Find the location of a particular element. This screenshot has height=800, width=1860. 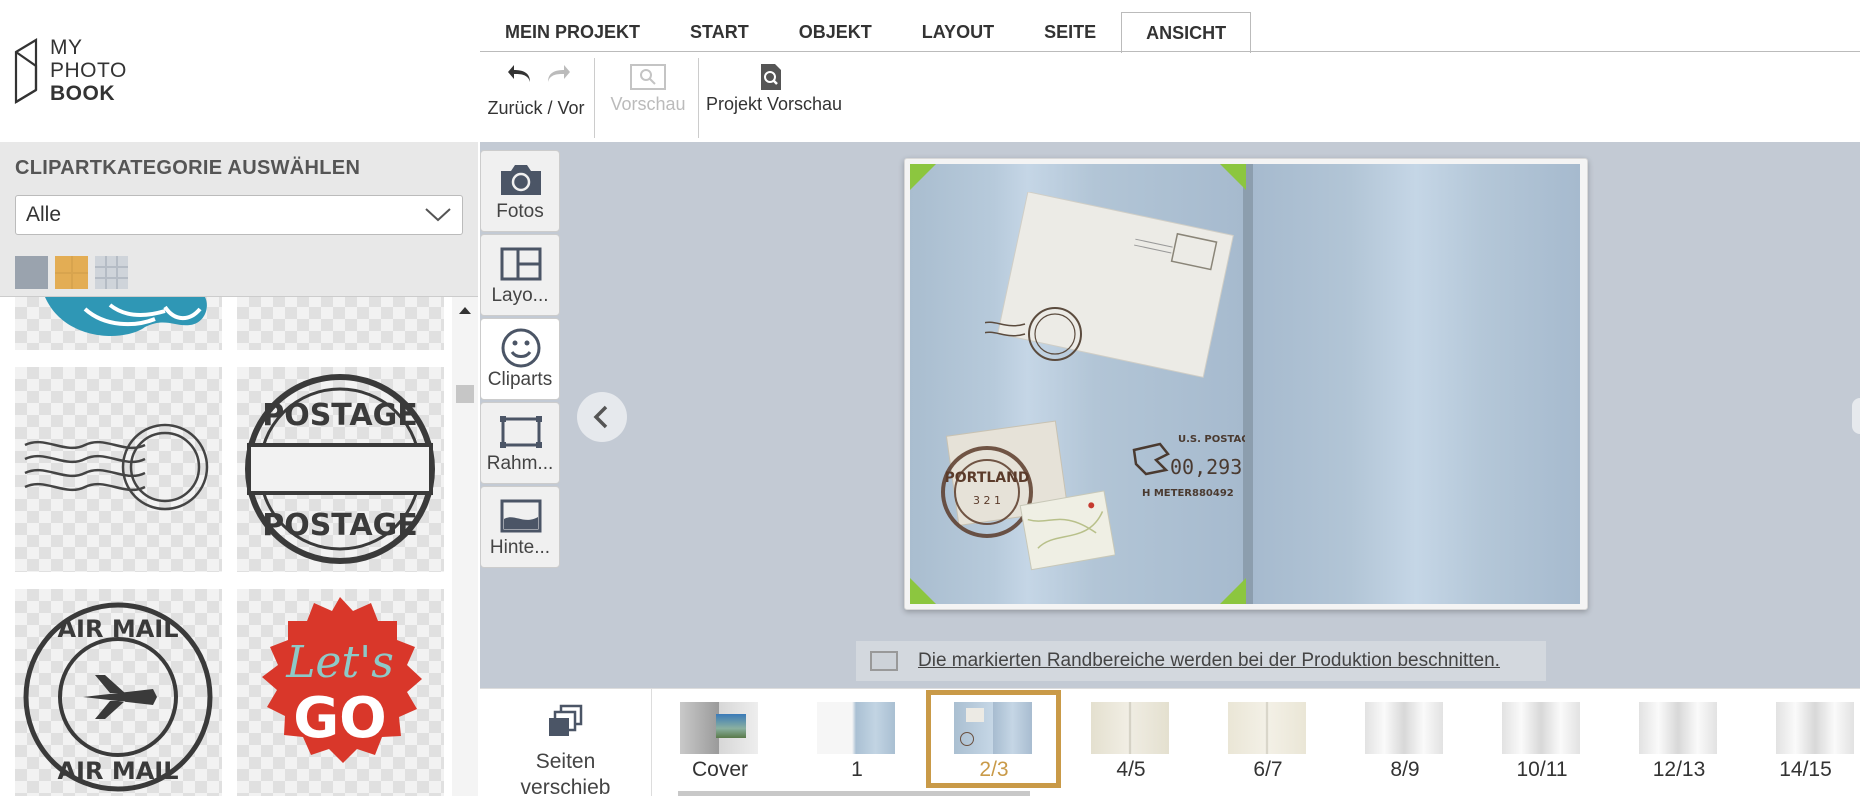

redo-icon is located at coordinates (557, 74).